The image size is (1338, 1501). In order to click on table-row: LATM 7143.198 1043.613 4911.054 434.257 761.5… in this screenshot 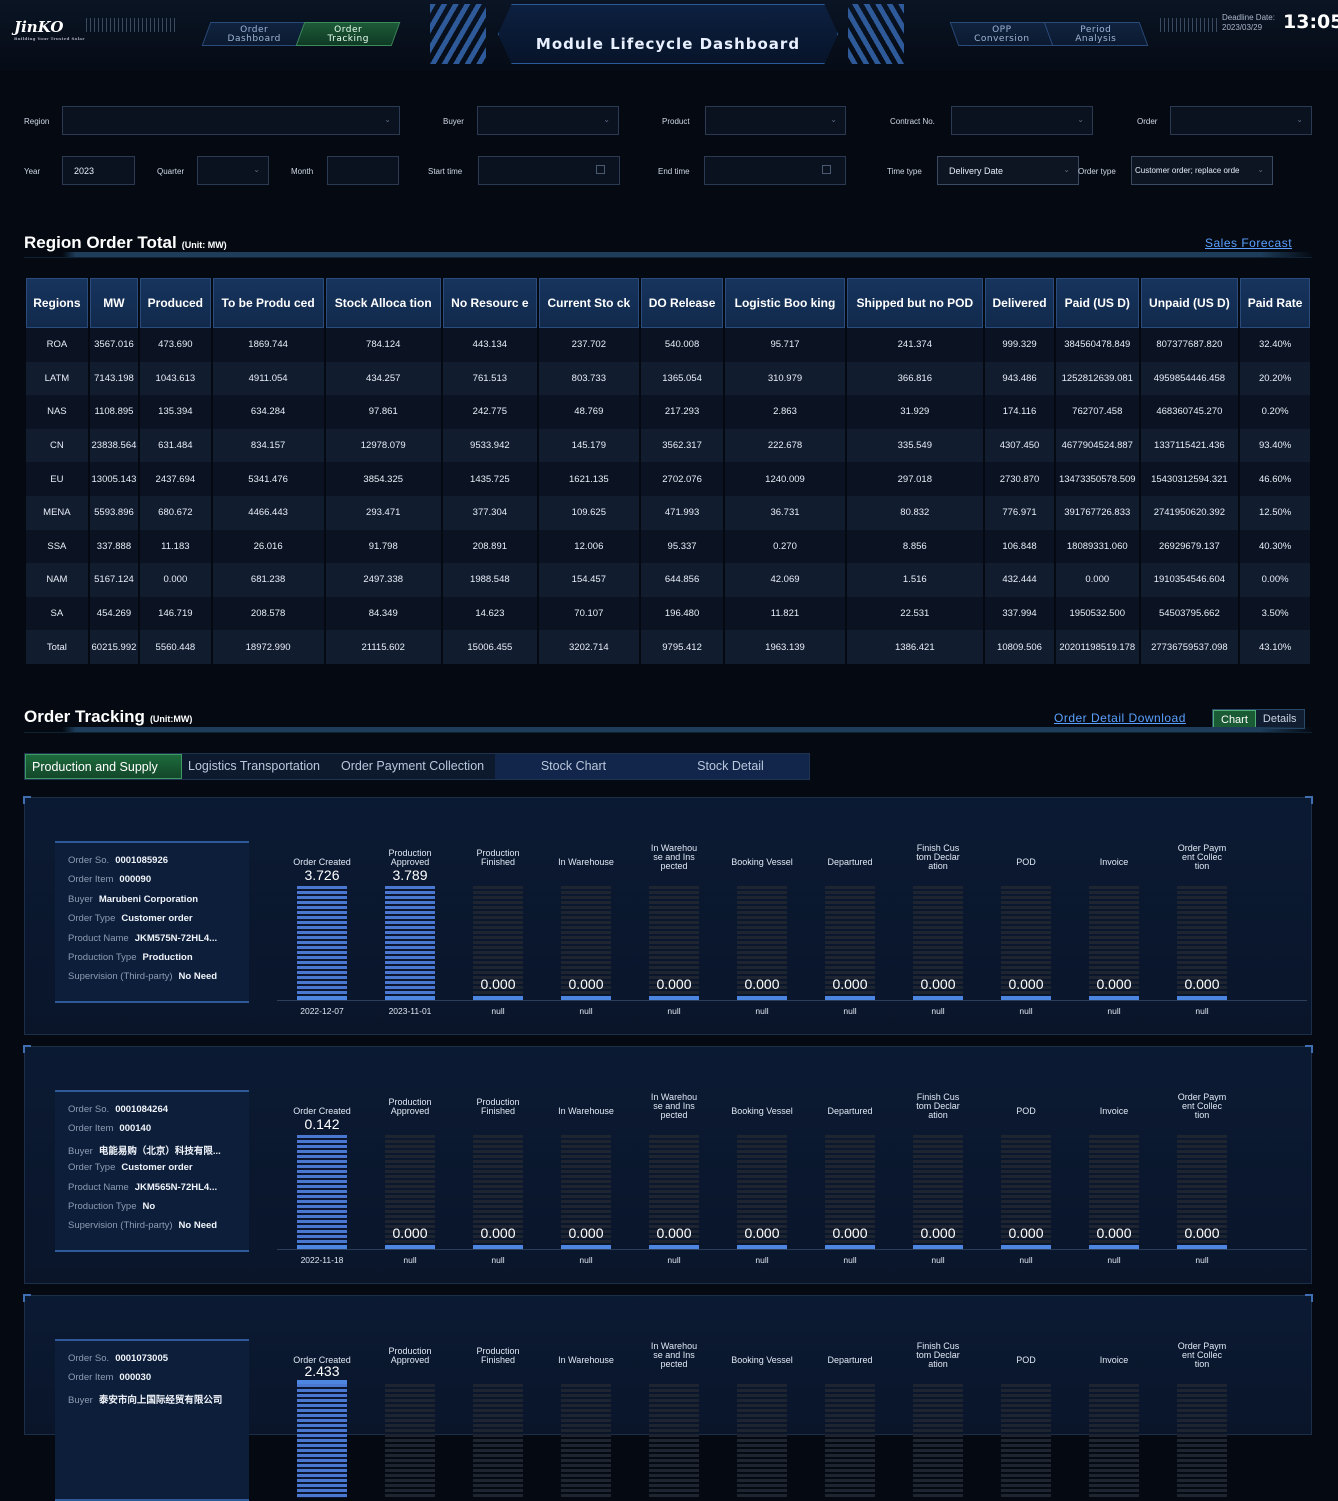, I will do `click(668, 378)`.